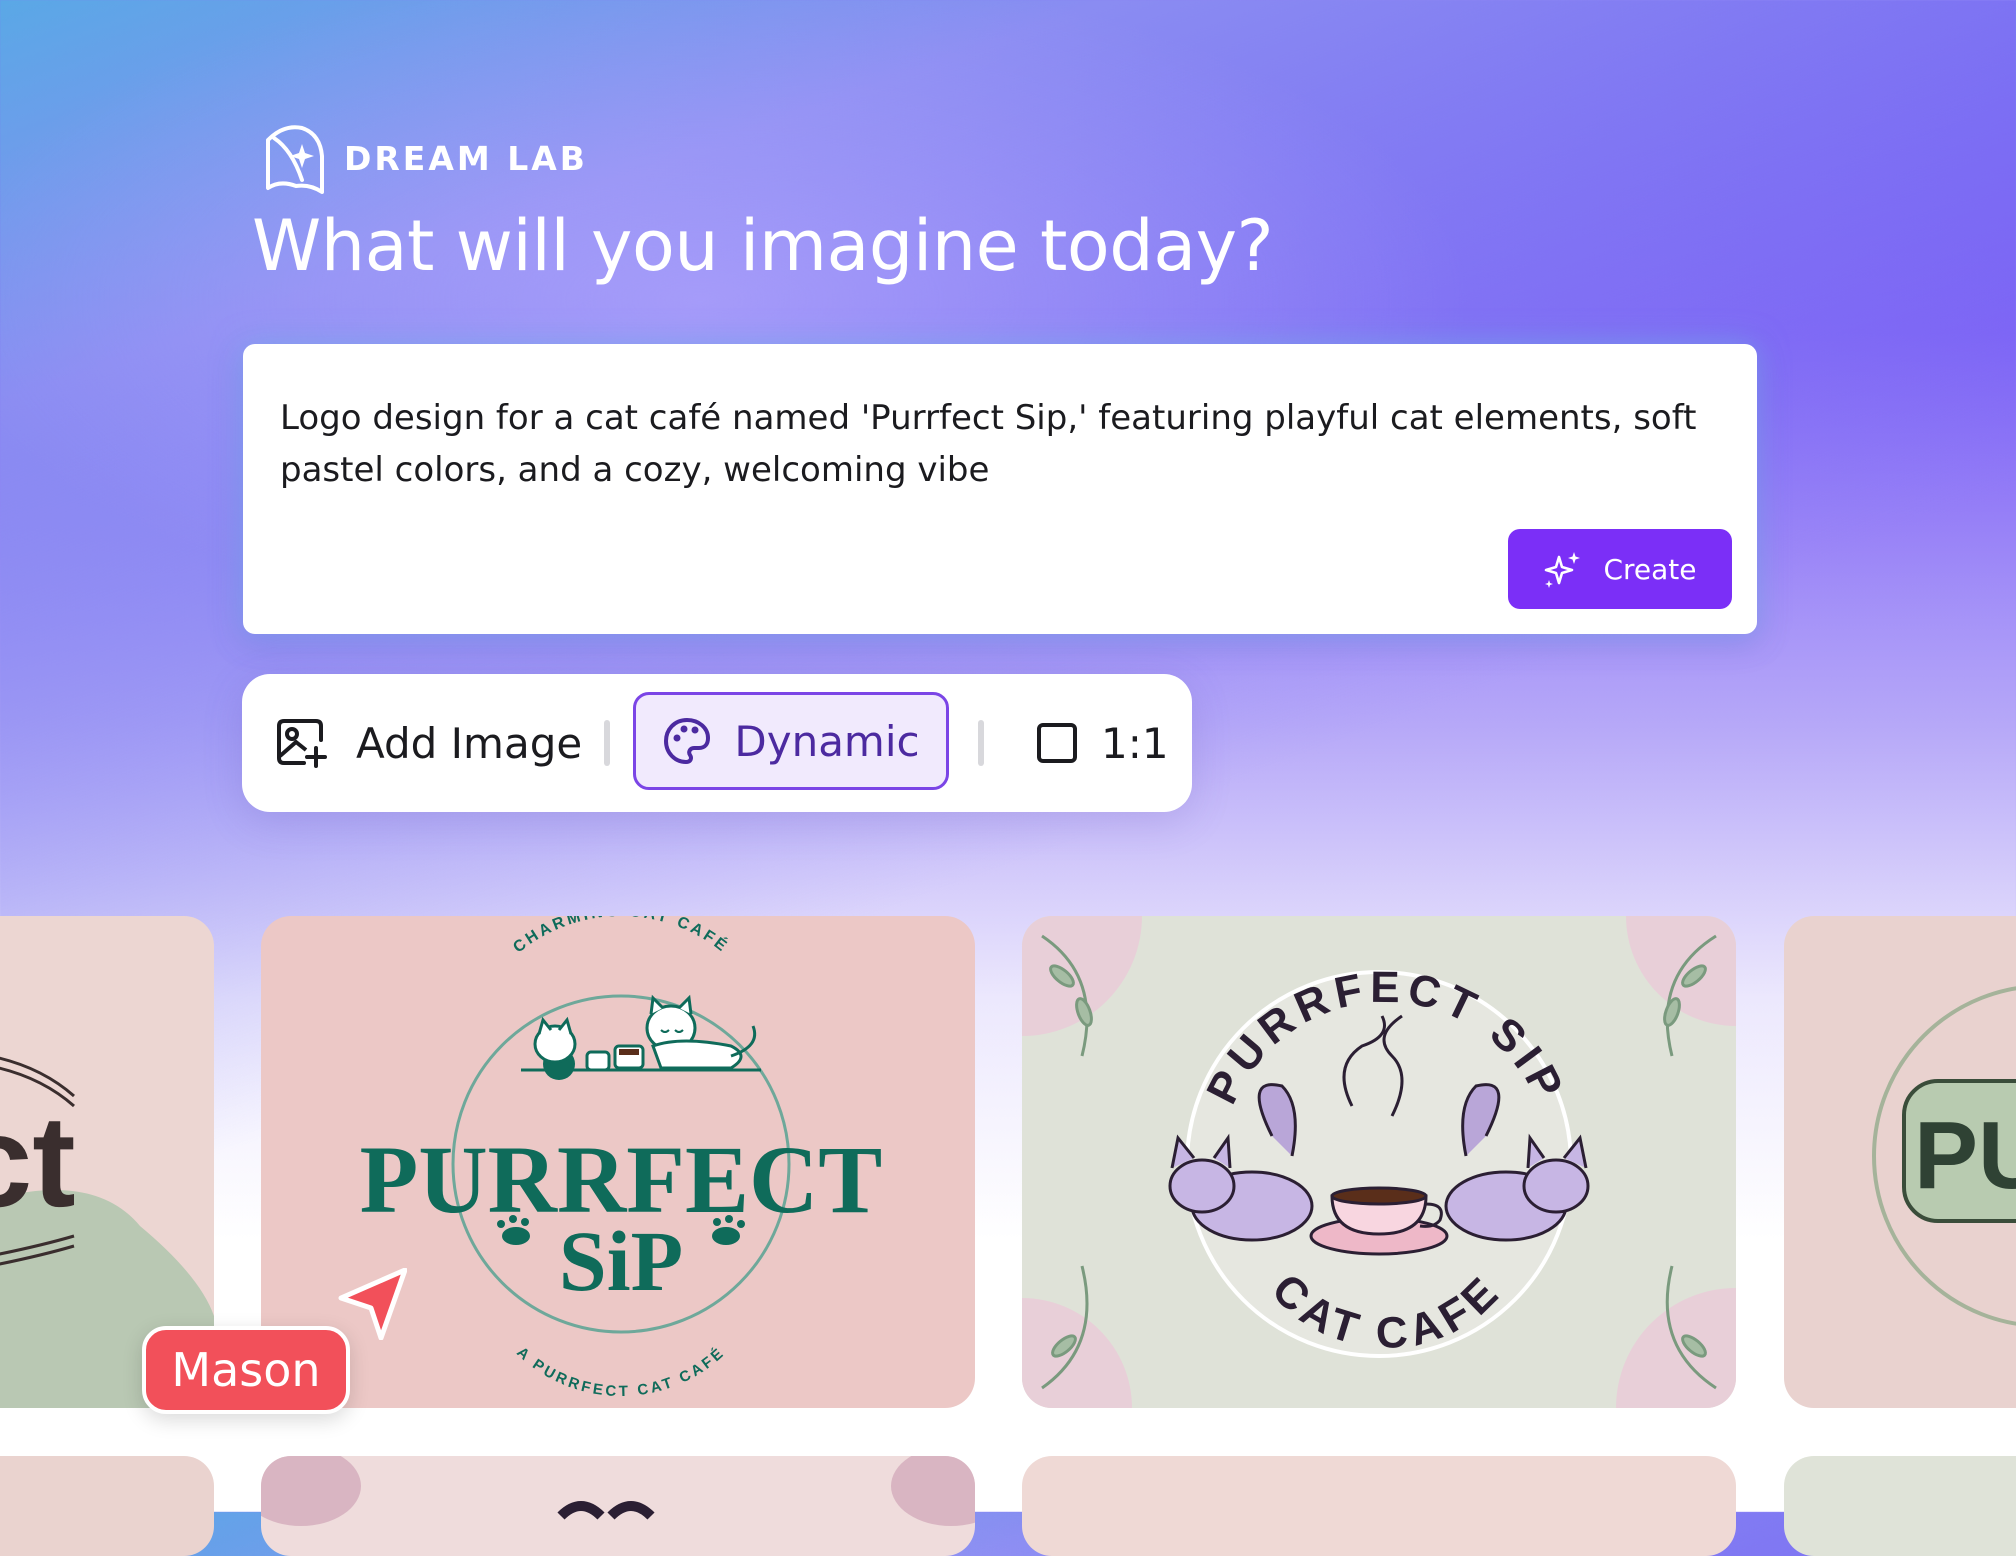 Image resolution: width=2016 pixels, height=1556 pixels. I want to click on create-button: Create, so click(1620, 569).